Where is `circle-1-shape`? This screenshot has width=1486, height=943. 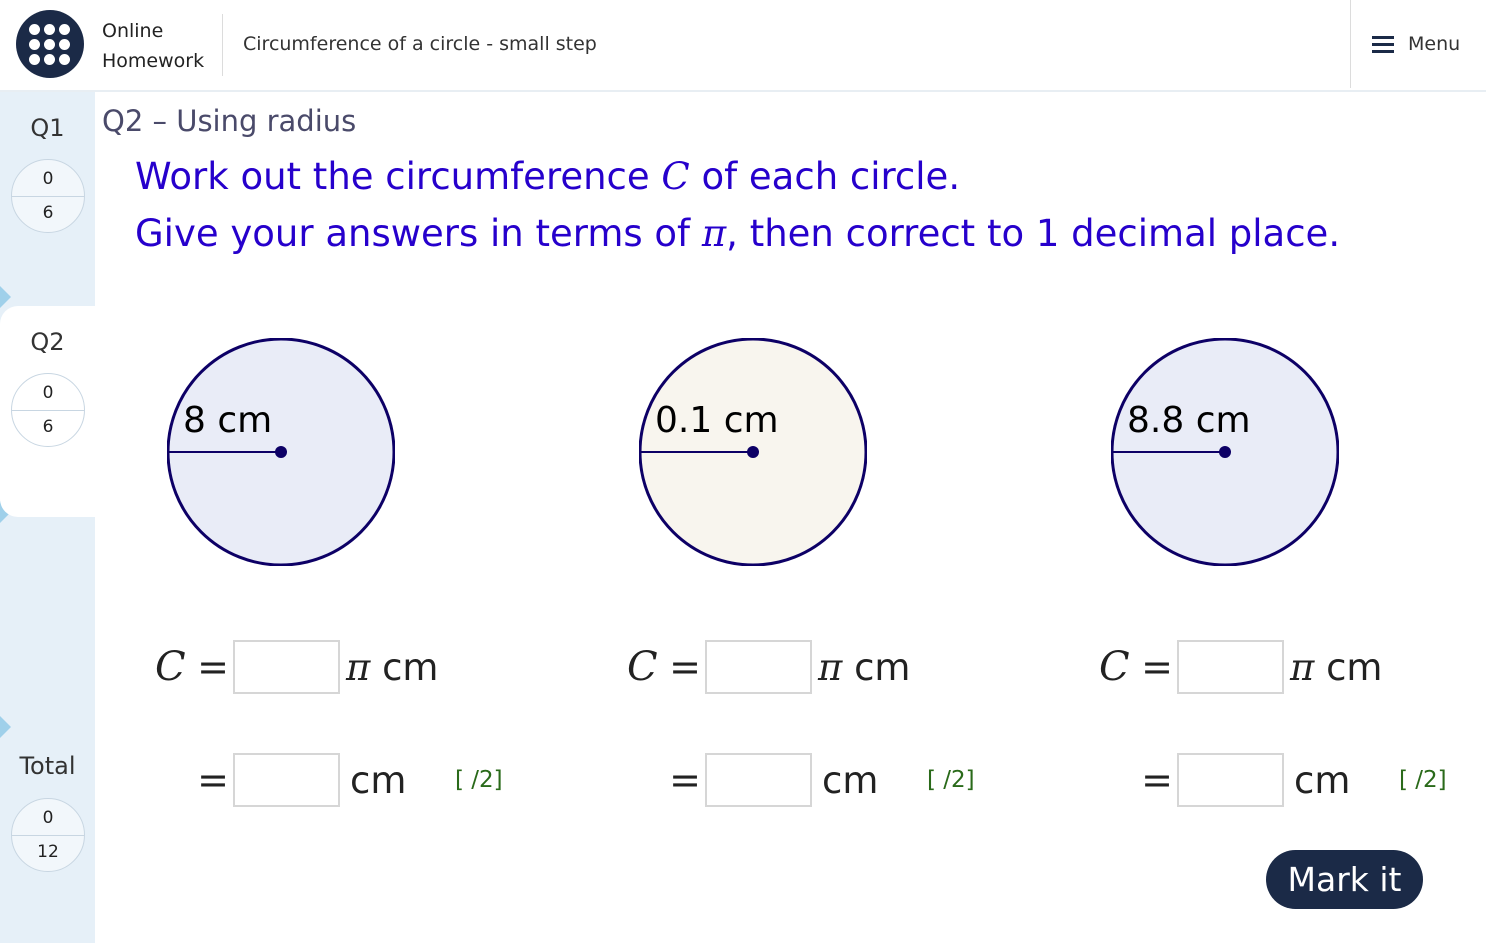
circle-1-shape is located at coordinates (281, 452).